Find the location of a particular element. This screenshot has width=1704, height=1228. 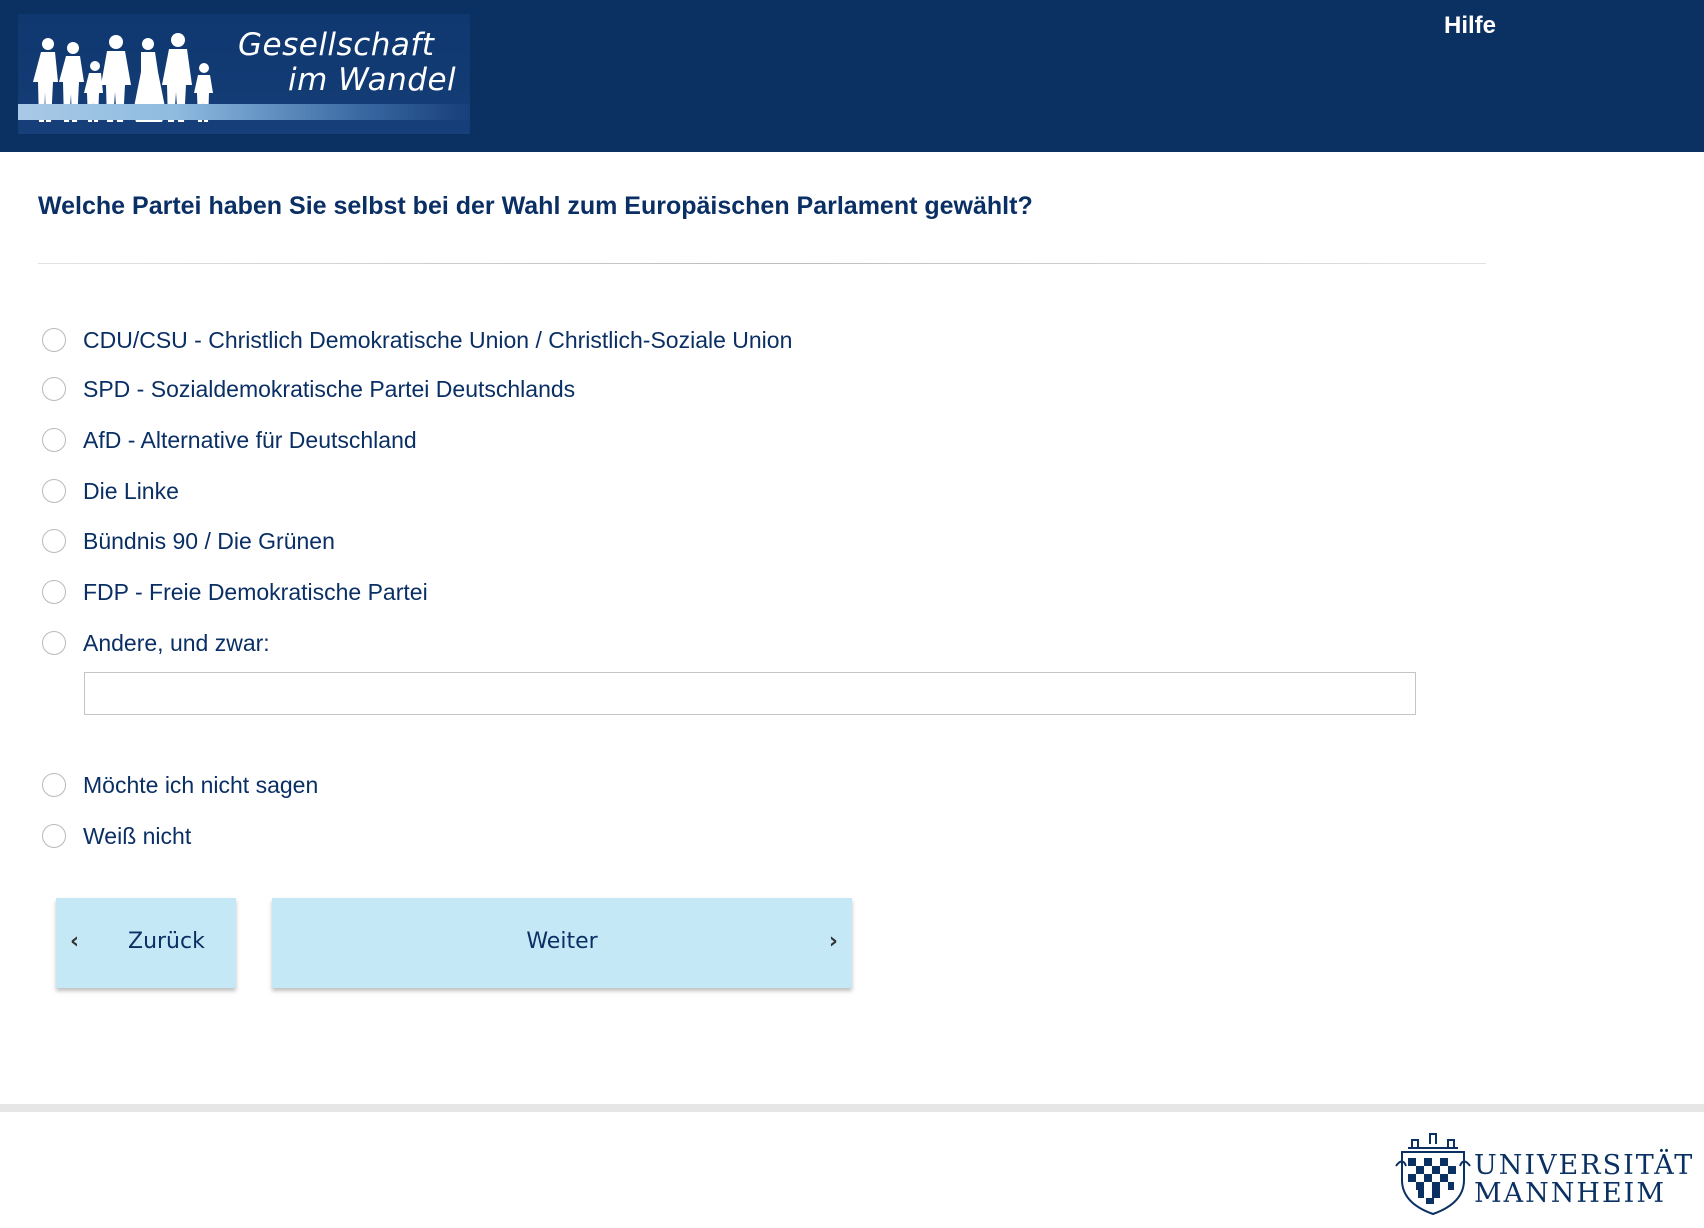

next-button-label: Weiter is located at coordinates (562, 941).